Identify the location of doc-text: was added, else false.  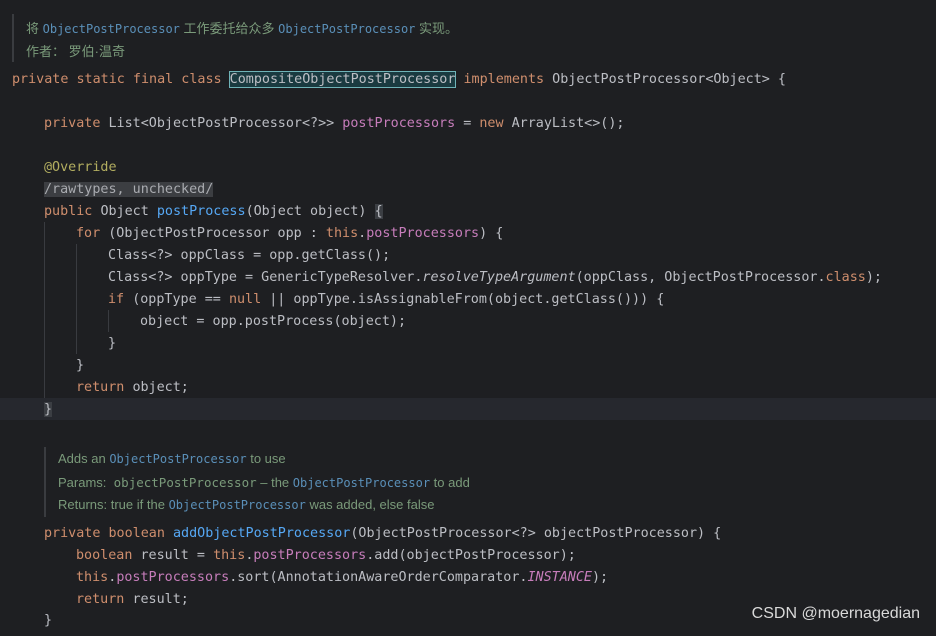
(370, 504).